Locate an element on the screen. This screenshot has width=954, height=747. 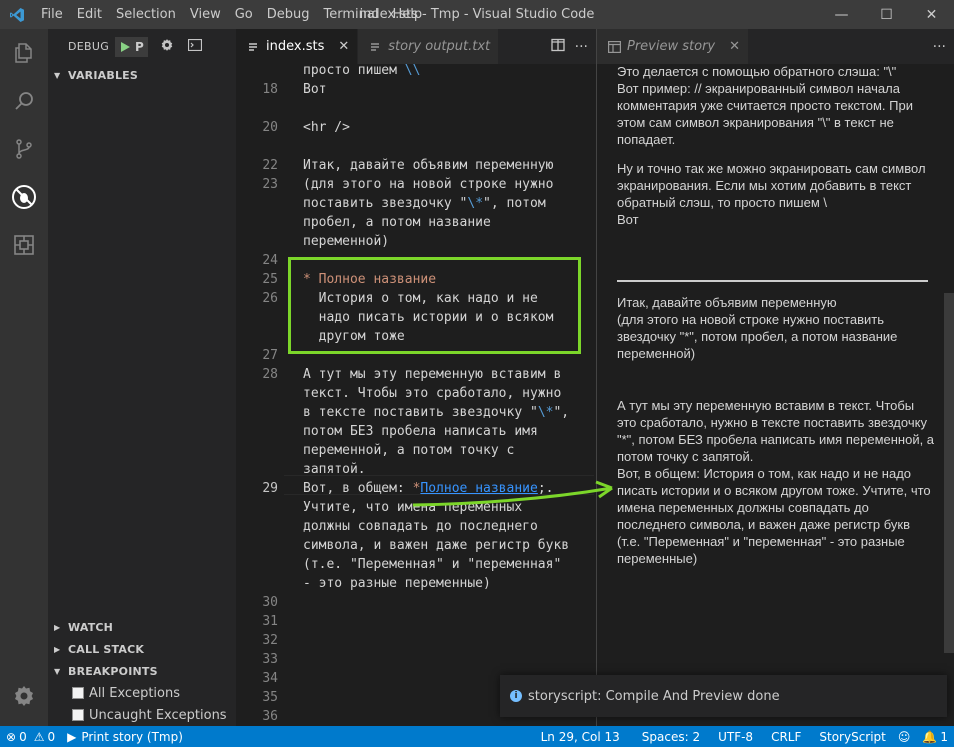
menu-debug: Debug is located at coordinates (288, 14).